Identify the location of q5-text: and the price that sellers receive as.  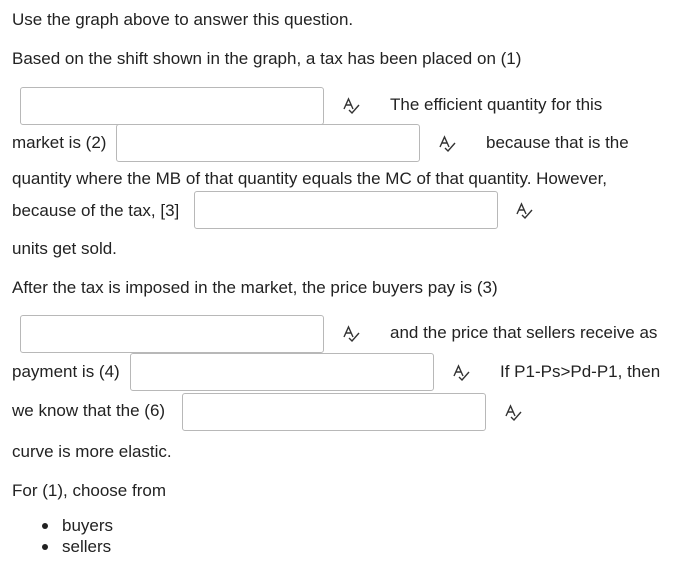
(524, 332).